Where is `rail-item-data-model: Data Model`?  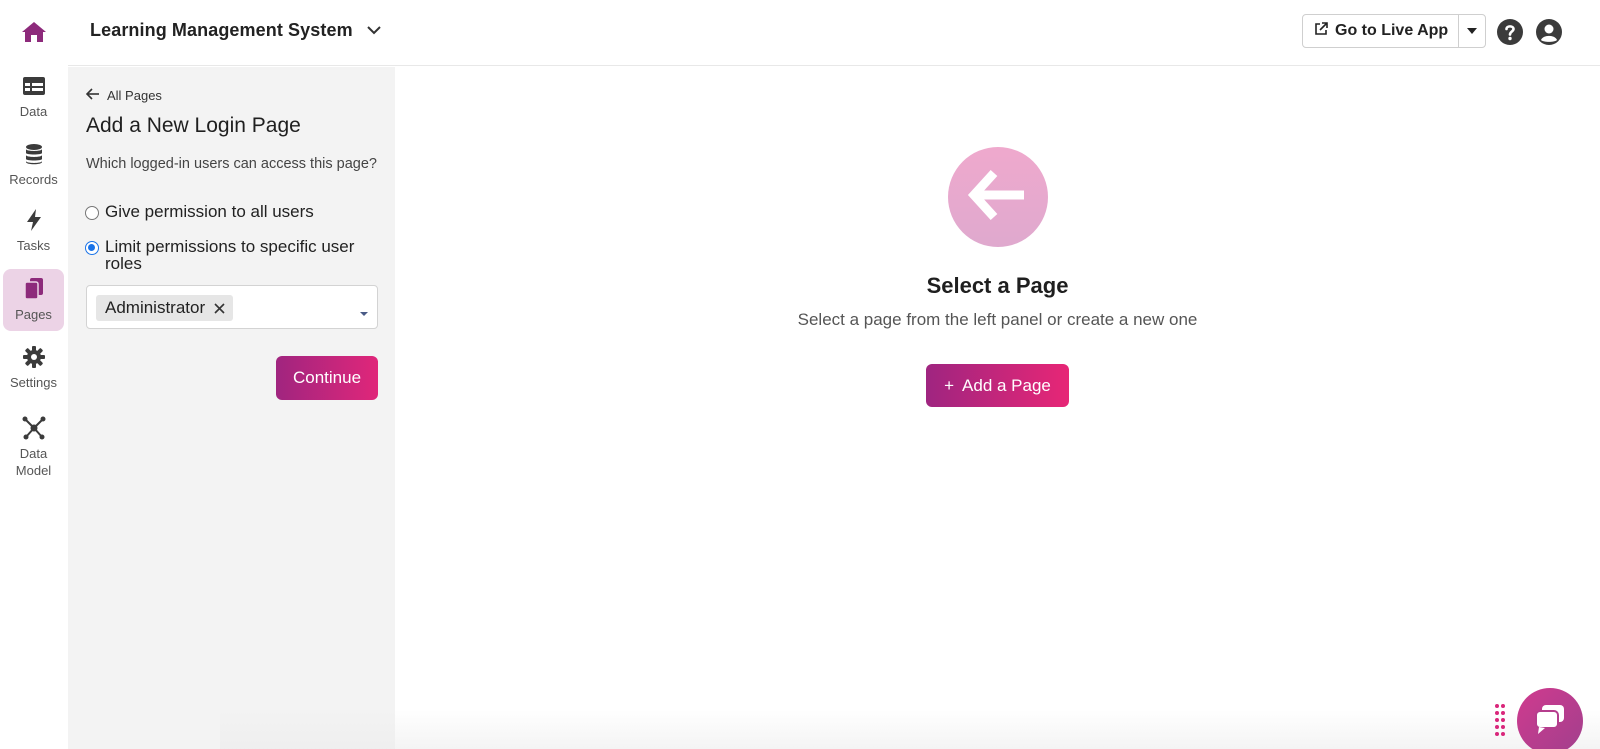
rail-item-data-model: Data Model is located at coordinates (33, 447).